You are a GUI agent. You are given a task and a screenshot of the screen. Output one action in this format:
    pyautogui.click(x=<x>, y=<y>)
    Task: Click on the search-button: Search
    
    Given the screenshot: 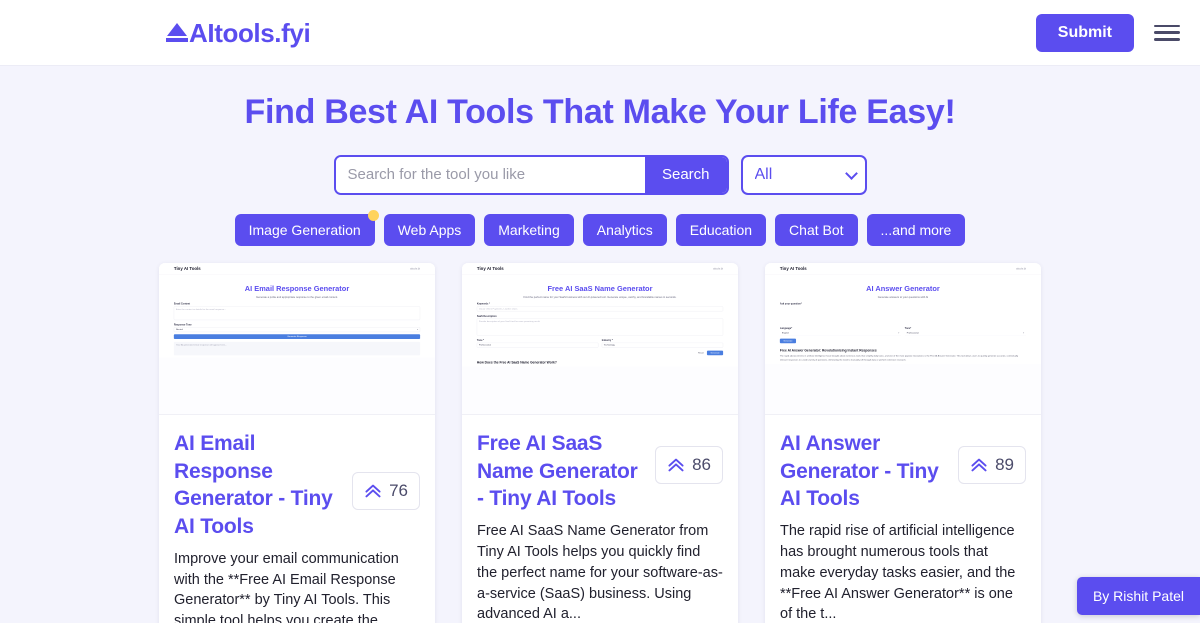 What is the action you would take?
    pyautogui.click(x=685, y=174)
    